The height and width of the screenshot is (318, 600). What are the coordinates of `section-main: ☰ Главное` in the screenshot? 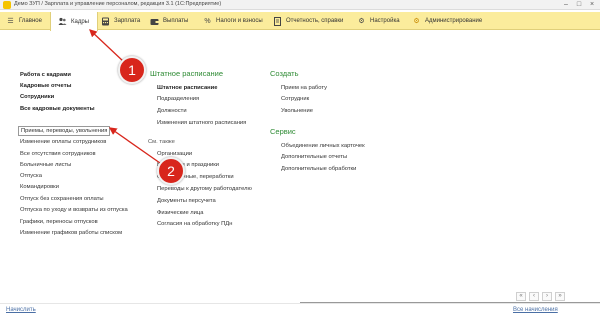 It's located at (24, 21).